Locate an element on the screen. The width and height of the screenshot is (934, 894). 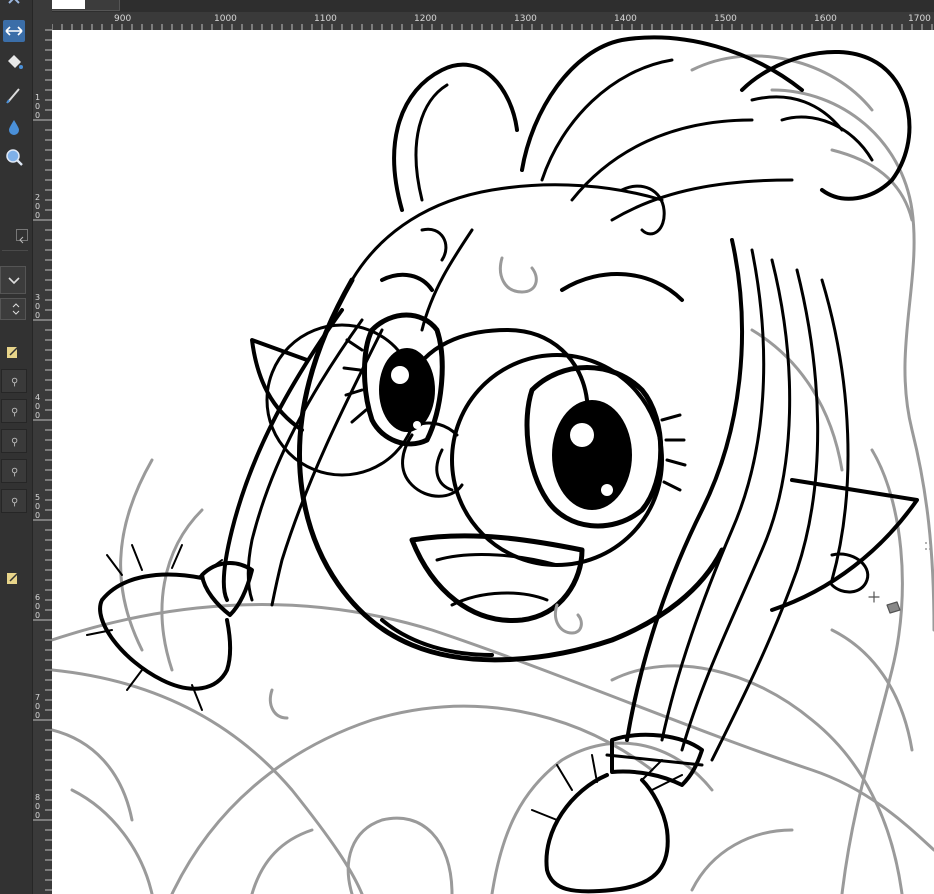
collapse-icon is located at coordinates (22, 236).